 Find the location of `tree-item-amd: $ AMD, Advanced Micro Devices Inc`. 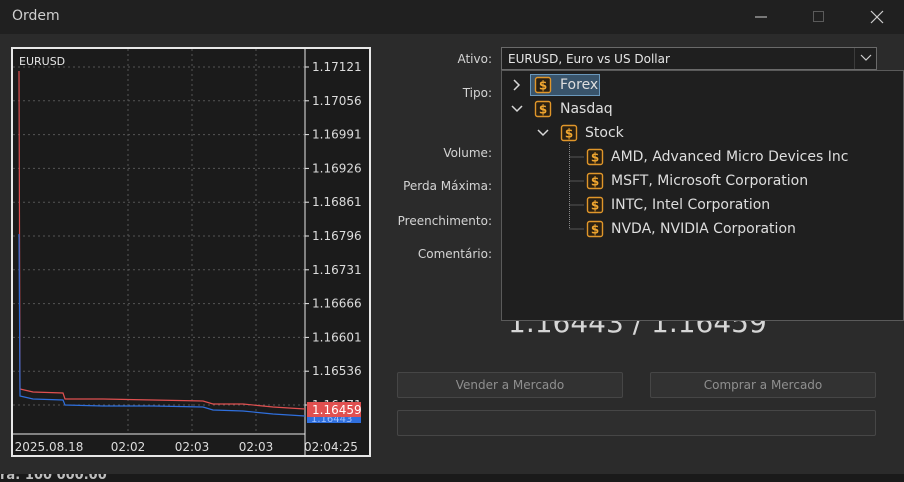

tree-item-amd: $ AMD, Advanced Micro Devices Inc is located at coordinates (702, 157).